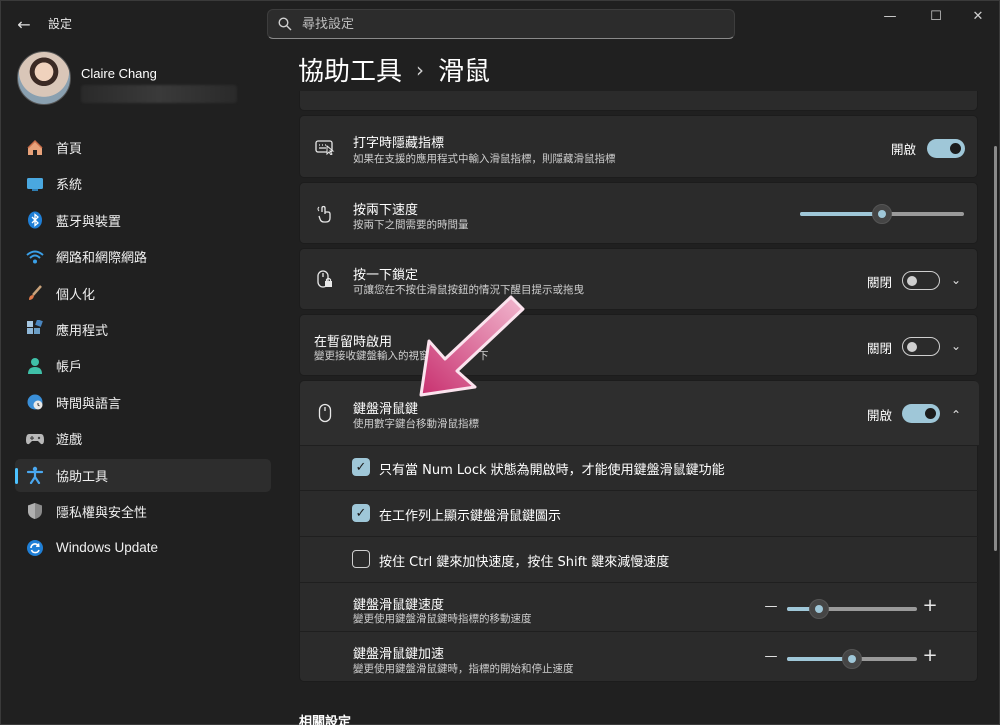 The image size is (1000, 725). I want to click on ctrl-shift-checkbox-label: 按住 Ctrl 鍵來加快速度，按住 Shift 鍵來減慢速度, so click(524, 560).